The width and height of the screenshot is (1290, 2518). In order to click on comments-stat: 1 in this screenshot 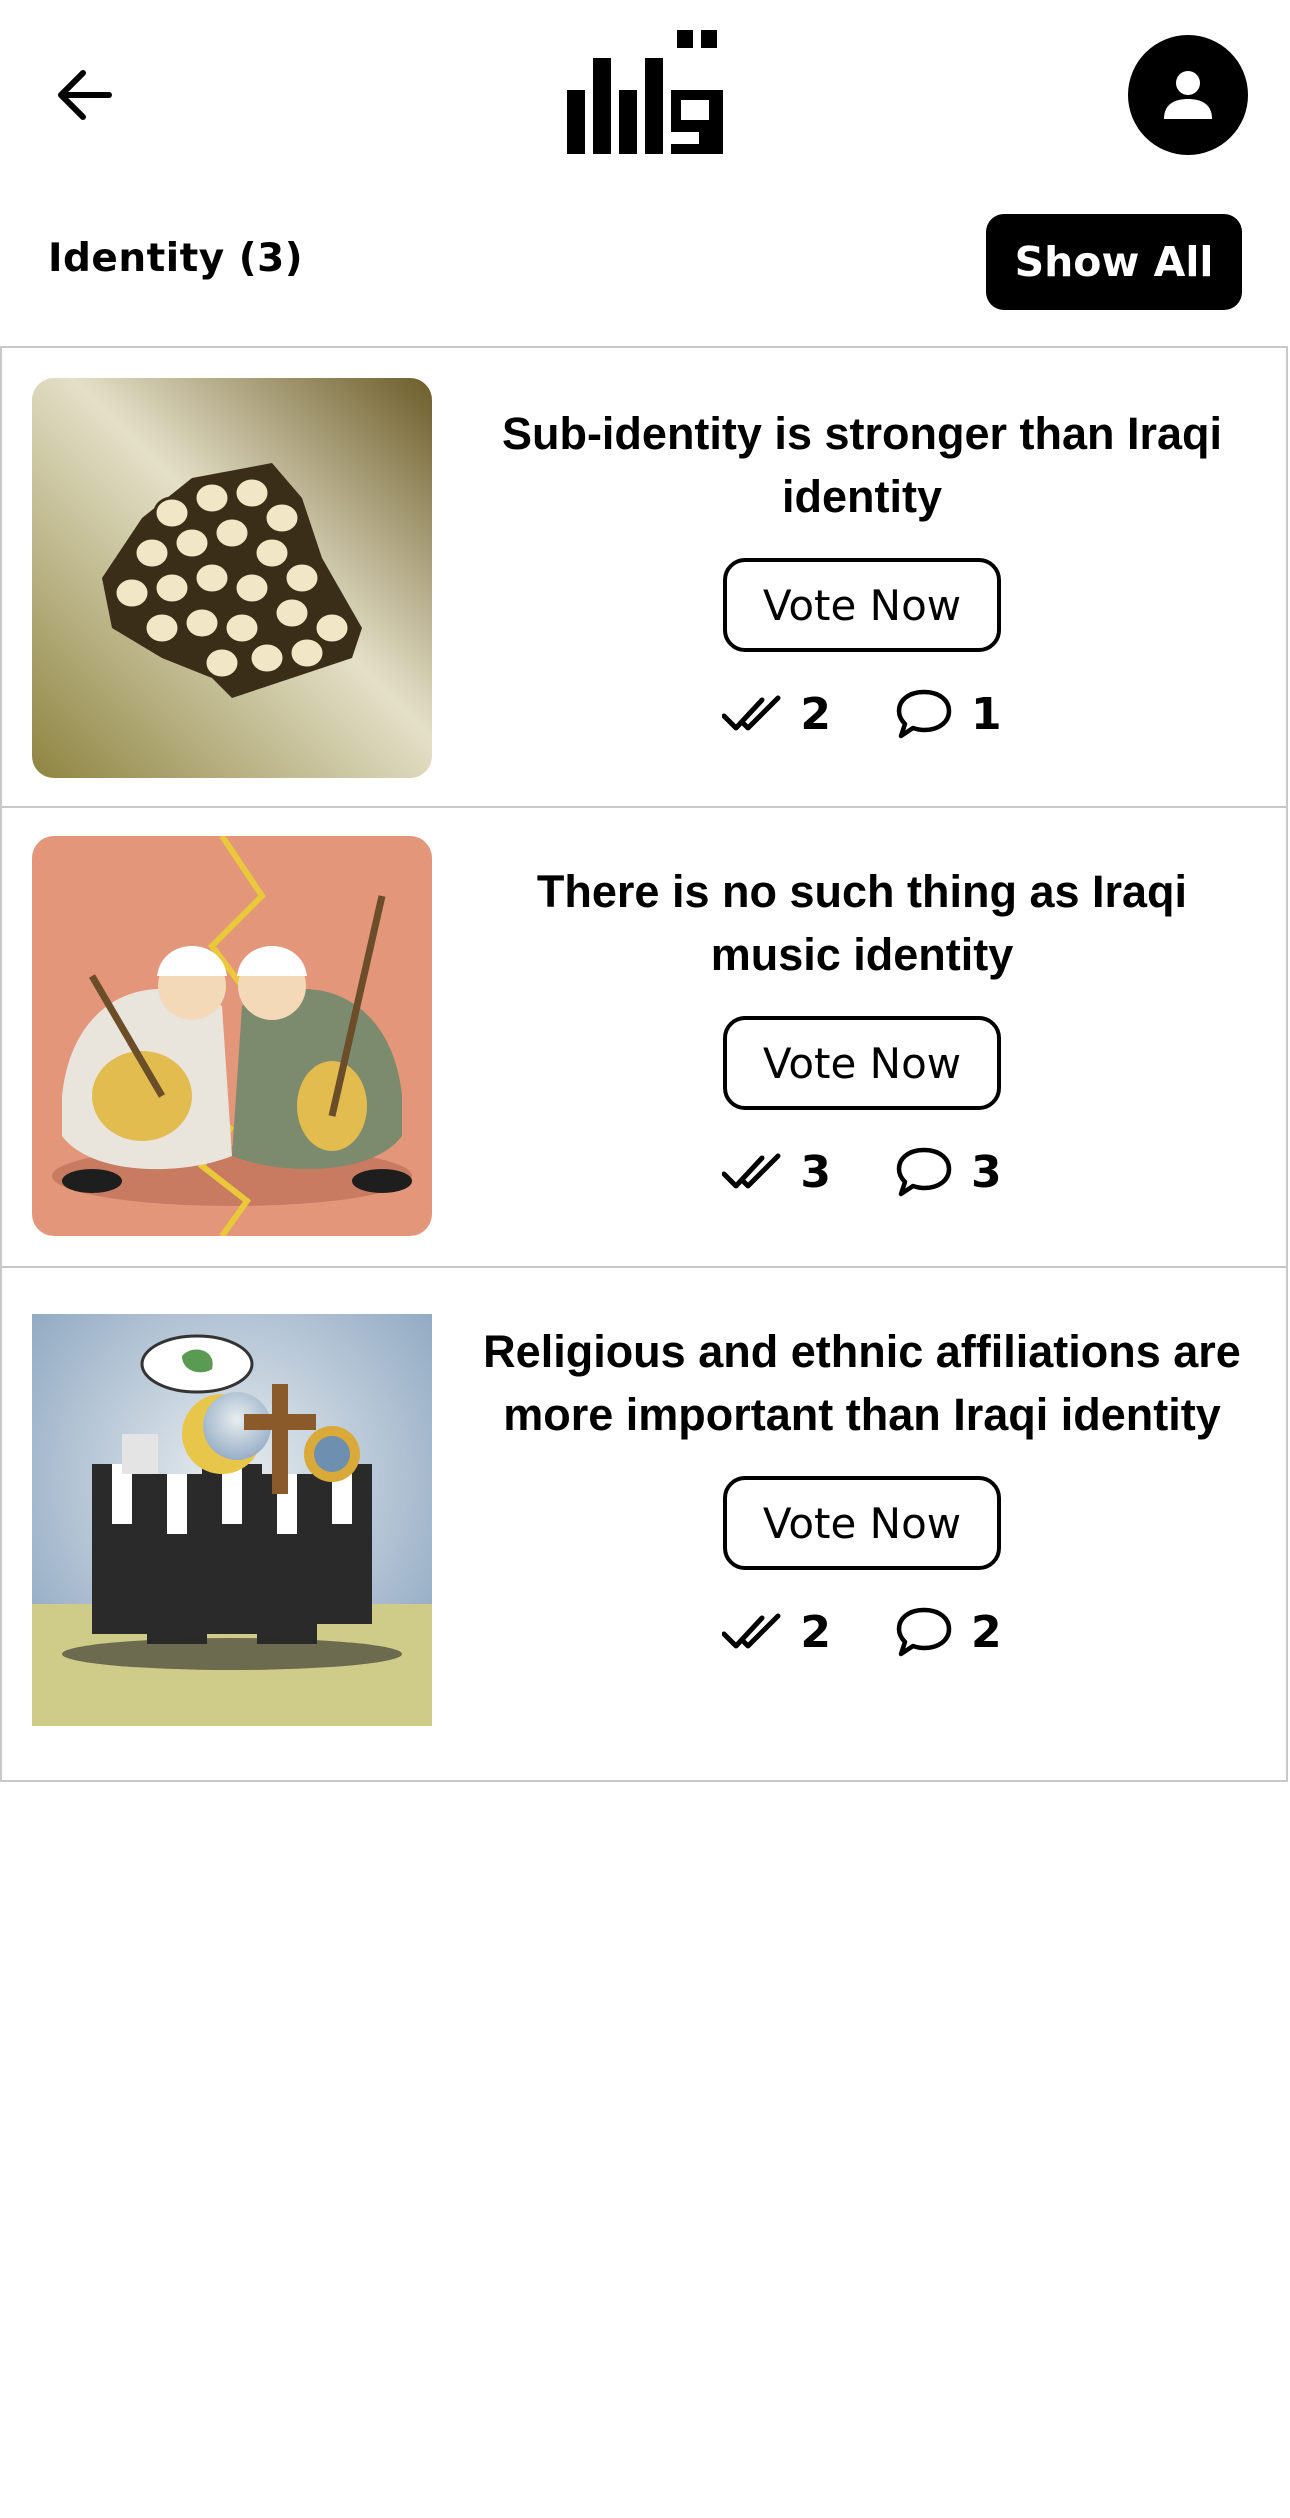, I will do `click(948, 714)`.